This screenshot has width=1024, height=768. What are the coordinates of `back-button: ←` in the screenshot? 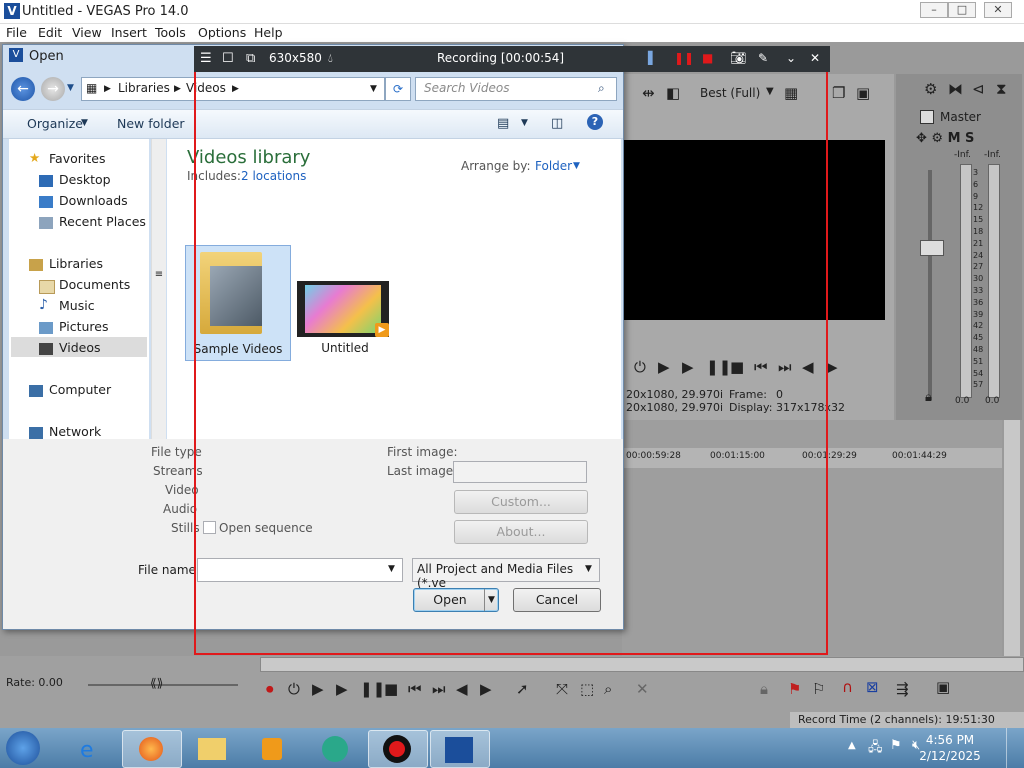 It's located at (23, 89).